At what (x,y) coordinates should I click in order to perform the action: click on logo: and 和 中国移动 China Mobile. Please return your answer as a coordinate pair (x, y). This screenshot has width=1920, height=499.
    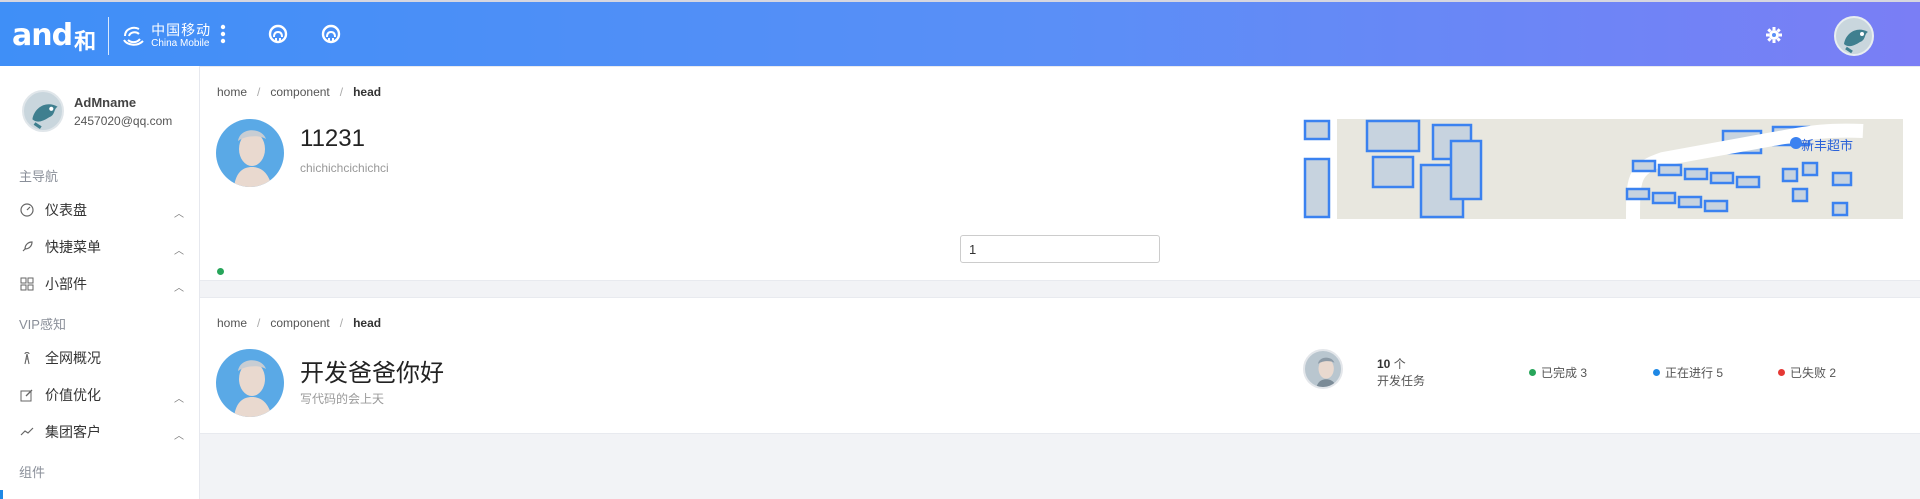
    Looking at the image, I should click on (111, 36).